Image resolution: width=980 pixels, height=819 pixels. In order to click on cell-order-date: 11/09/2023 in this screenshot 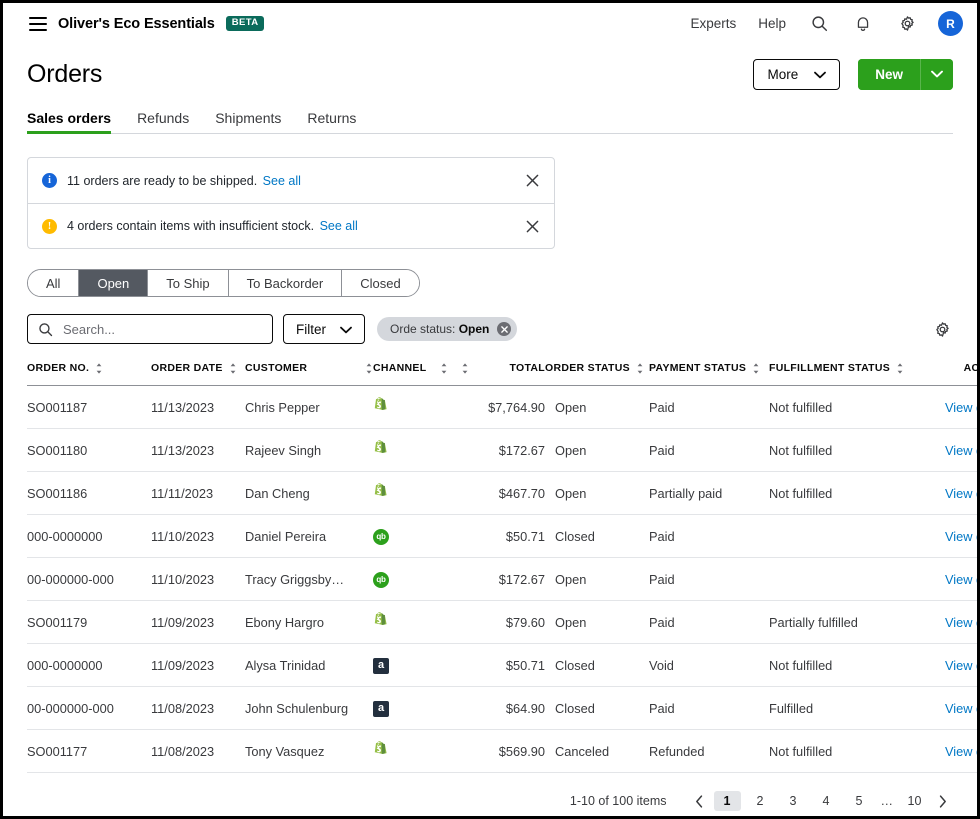, I will do `click(198, 665)`.